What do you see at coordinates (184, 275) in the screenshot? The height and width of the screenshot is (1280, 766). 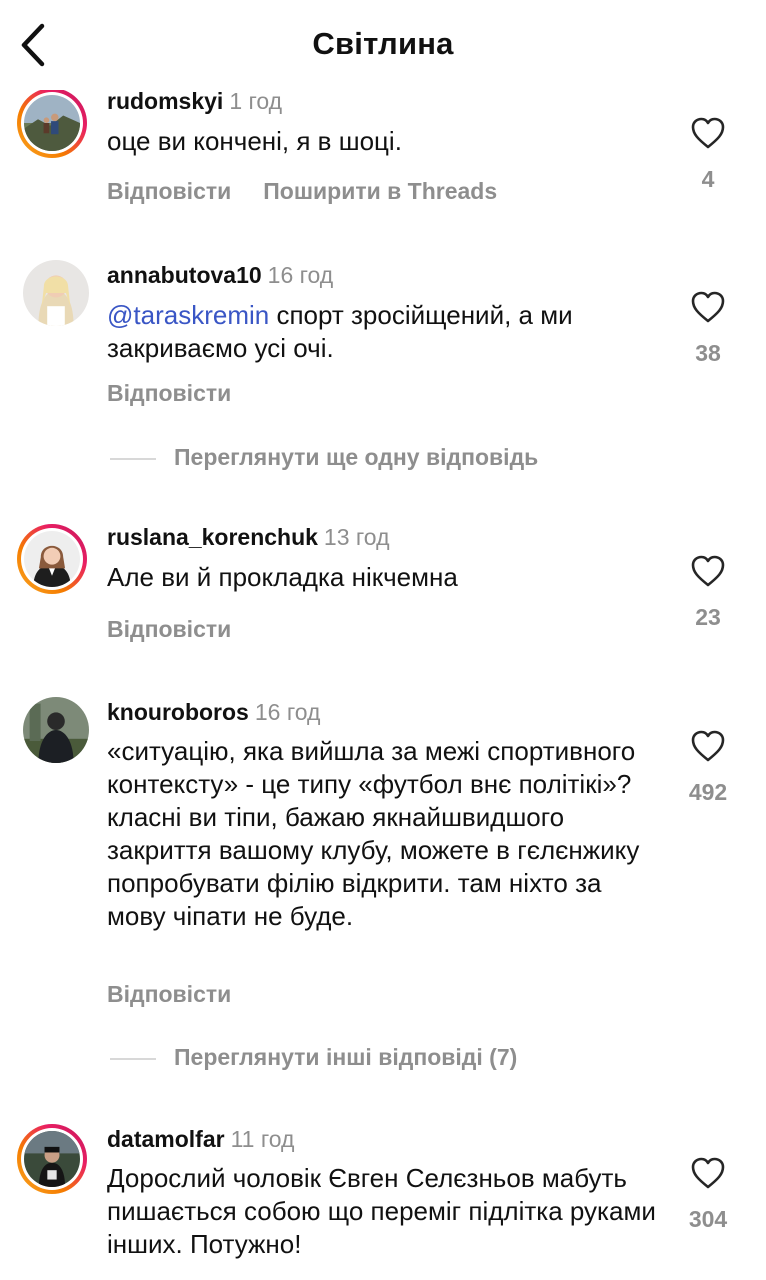 I see `comment-username: annabutova10` at bounding box center [184, 275].